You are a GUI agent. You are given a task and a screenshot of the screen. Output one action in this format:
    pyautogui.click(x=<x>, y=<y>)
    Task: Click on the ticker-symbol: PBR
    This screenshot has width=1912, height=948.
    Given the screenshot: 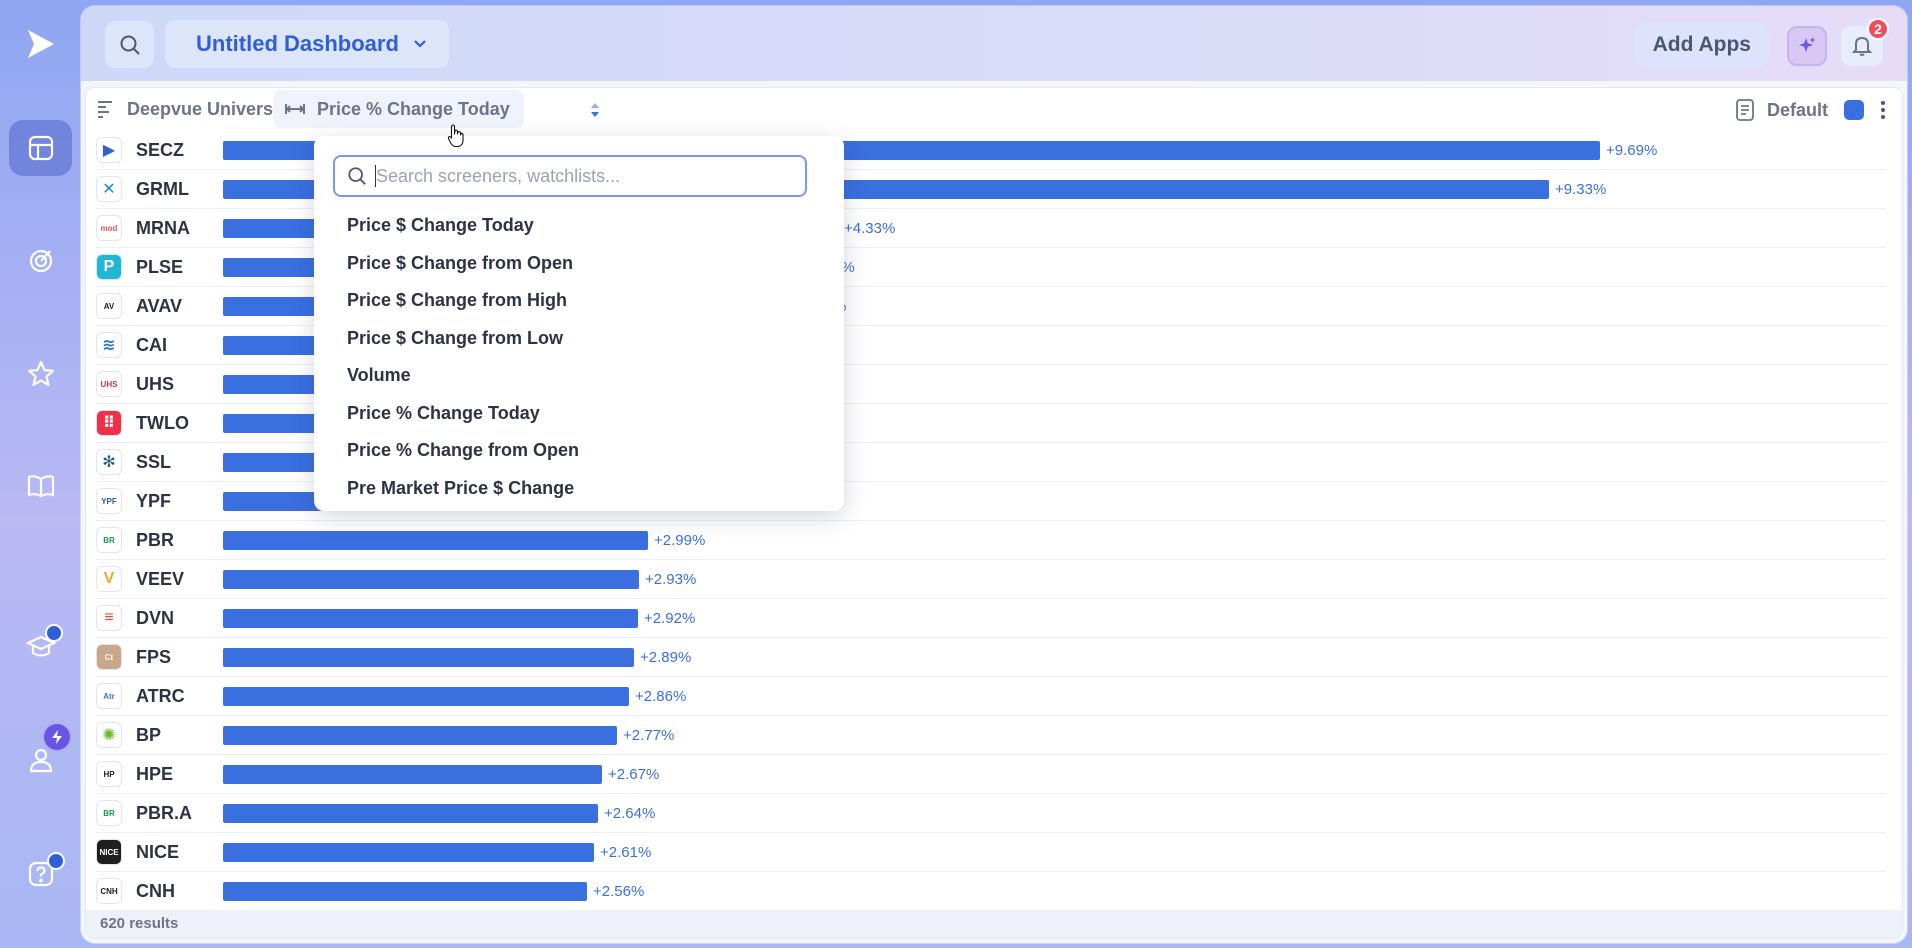 What is the action you would take?
    pyautogui.click(x=155, y=540)
    